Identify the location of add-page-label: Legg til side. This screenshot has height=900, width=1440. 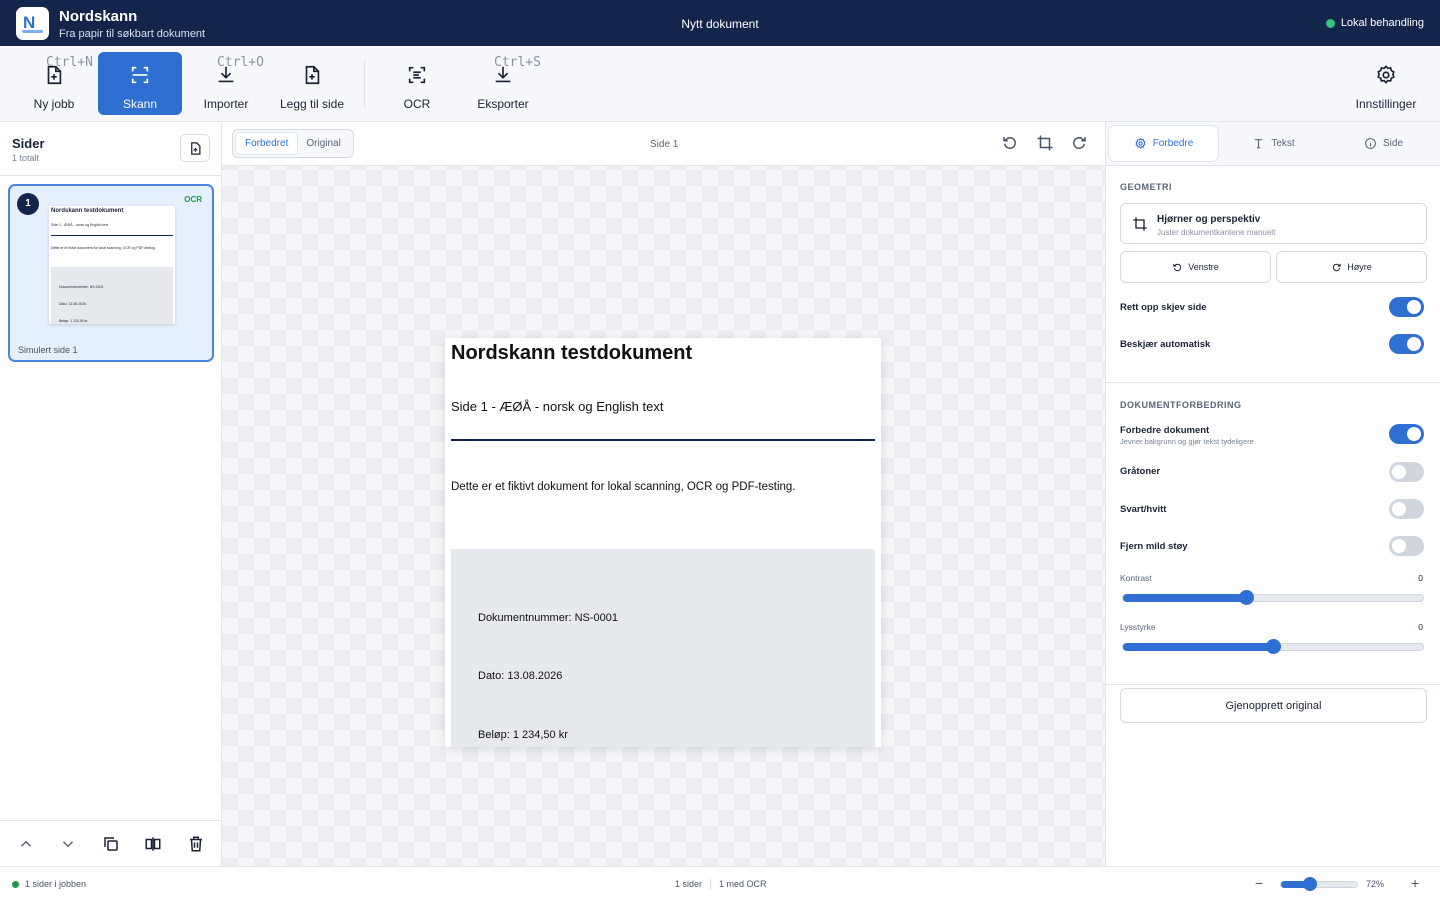
(312, 104).